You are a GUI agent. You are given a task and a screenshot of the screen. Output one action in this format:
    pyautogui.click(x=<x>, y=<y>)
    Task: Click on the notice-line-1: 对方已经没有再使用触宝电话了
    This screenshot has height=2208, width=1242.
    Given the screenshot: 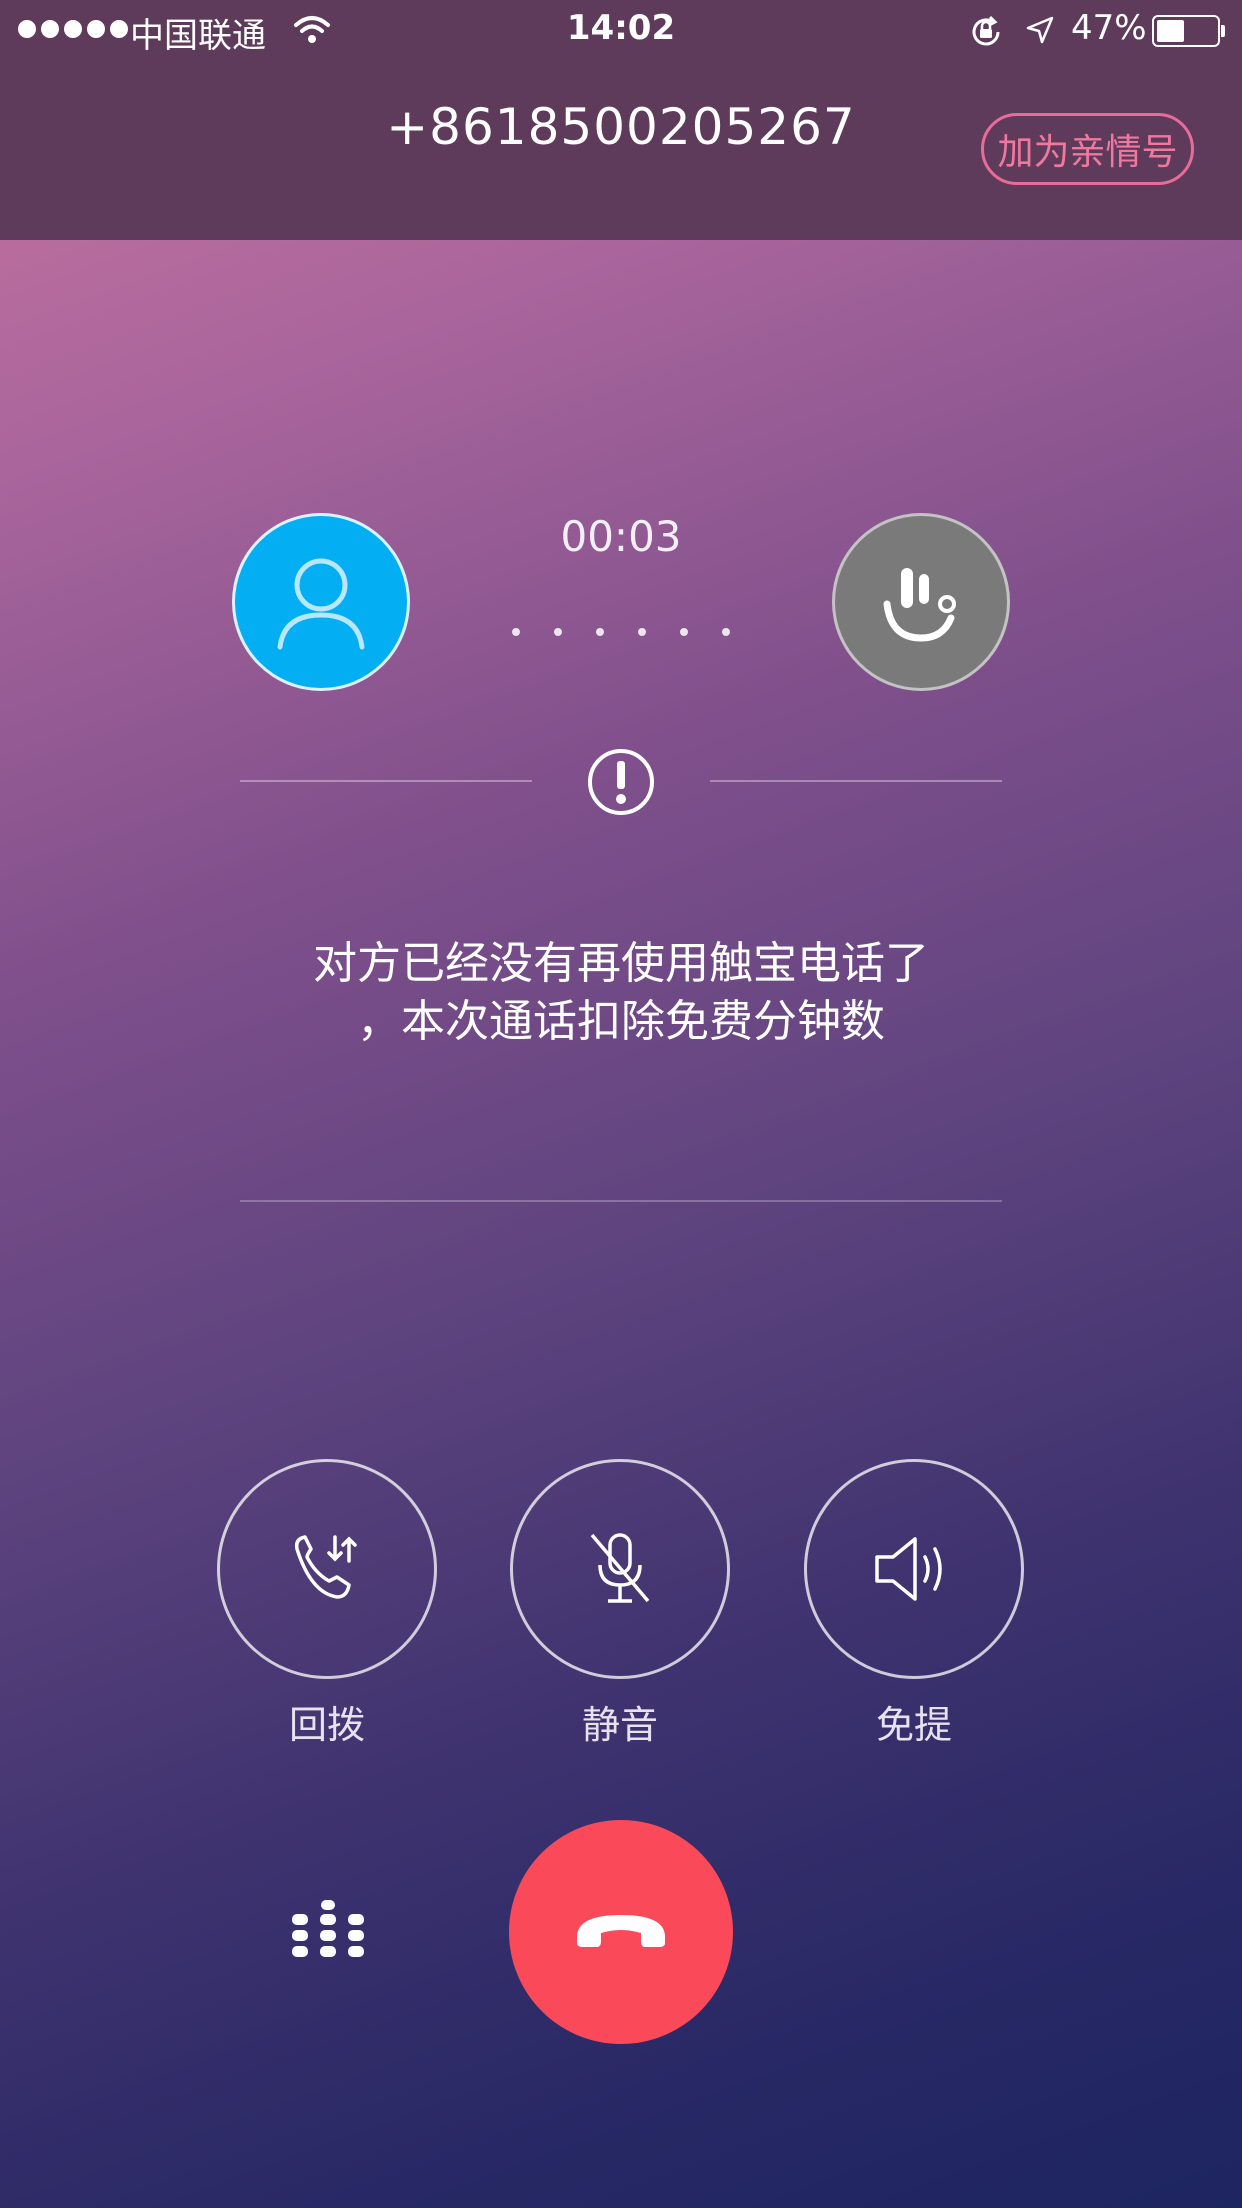 What is the action you would take?
    pyautogui.click(x=621, y=963)
    